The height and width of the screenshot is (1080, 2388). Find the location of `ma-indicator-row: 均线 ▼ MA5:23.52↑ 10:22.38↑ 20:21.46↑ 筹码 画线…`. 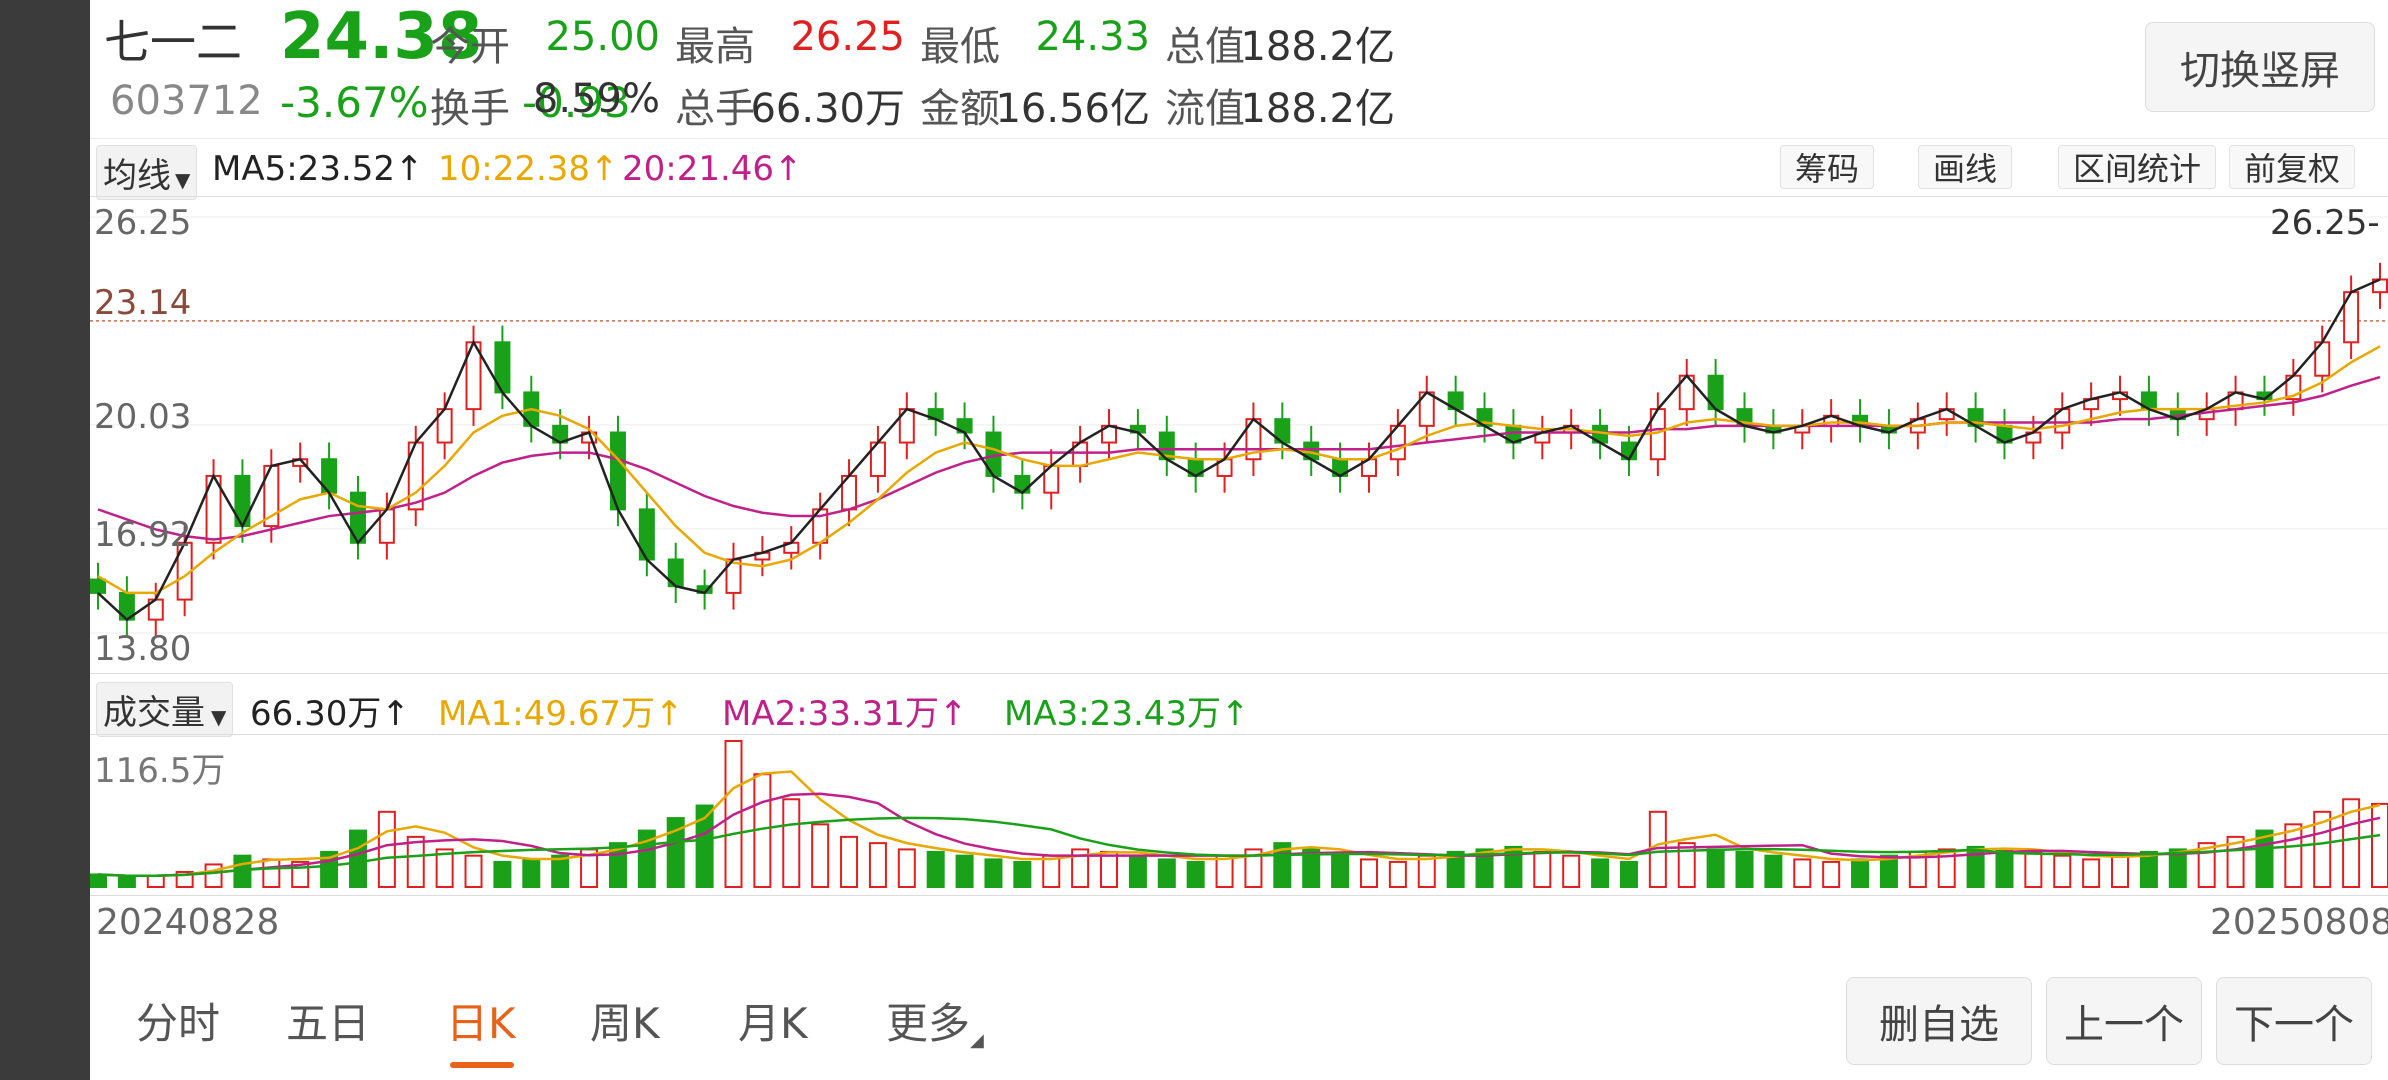

ma-indicator-row: 均线 ▼ MA5:23.52↑ 10:22.38↑ 20:21.46↑ 筹码 画线… is located at coordinates (1239, 169).